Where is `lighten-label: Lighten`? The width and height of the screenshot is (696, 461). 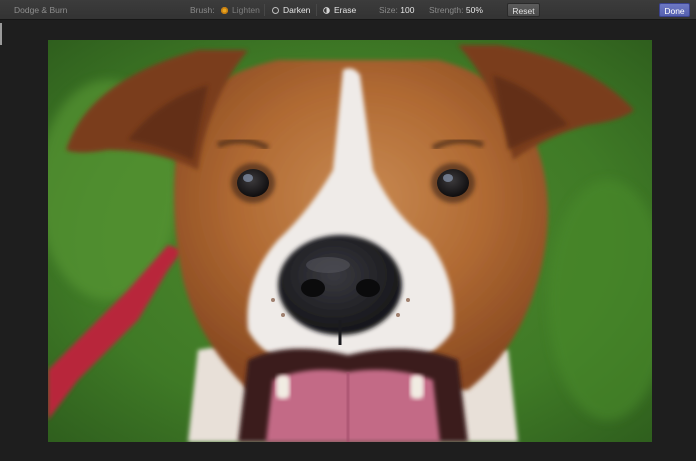 lighten-label: Lighten is located at coordinates (246, 10).